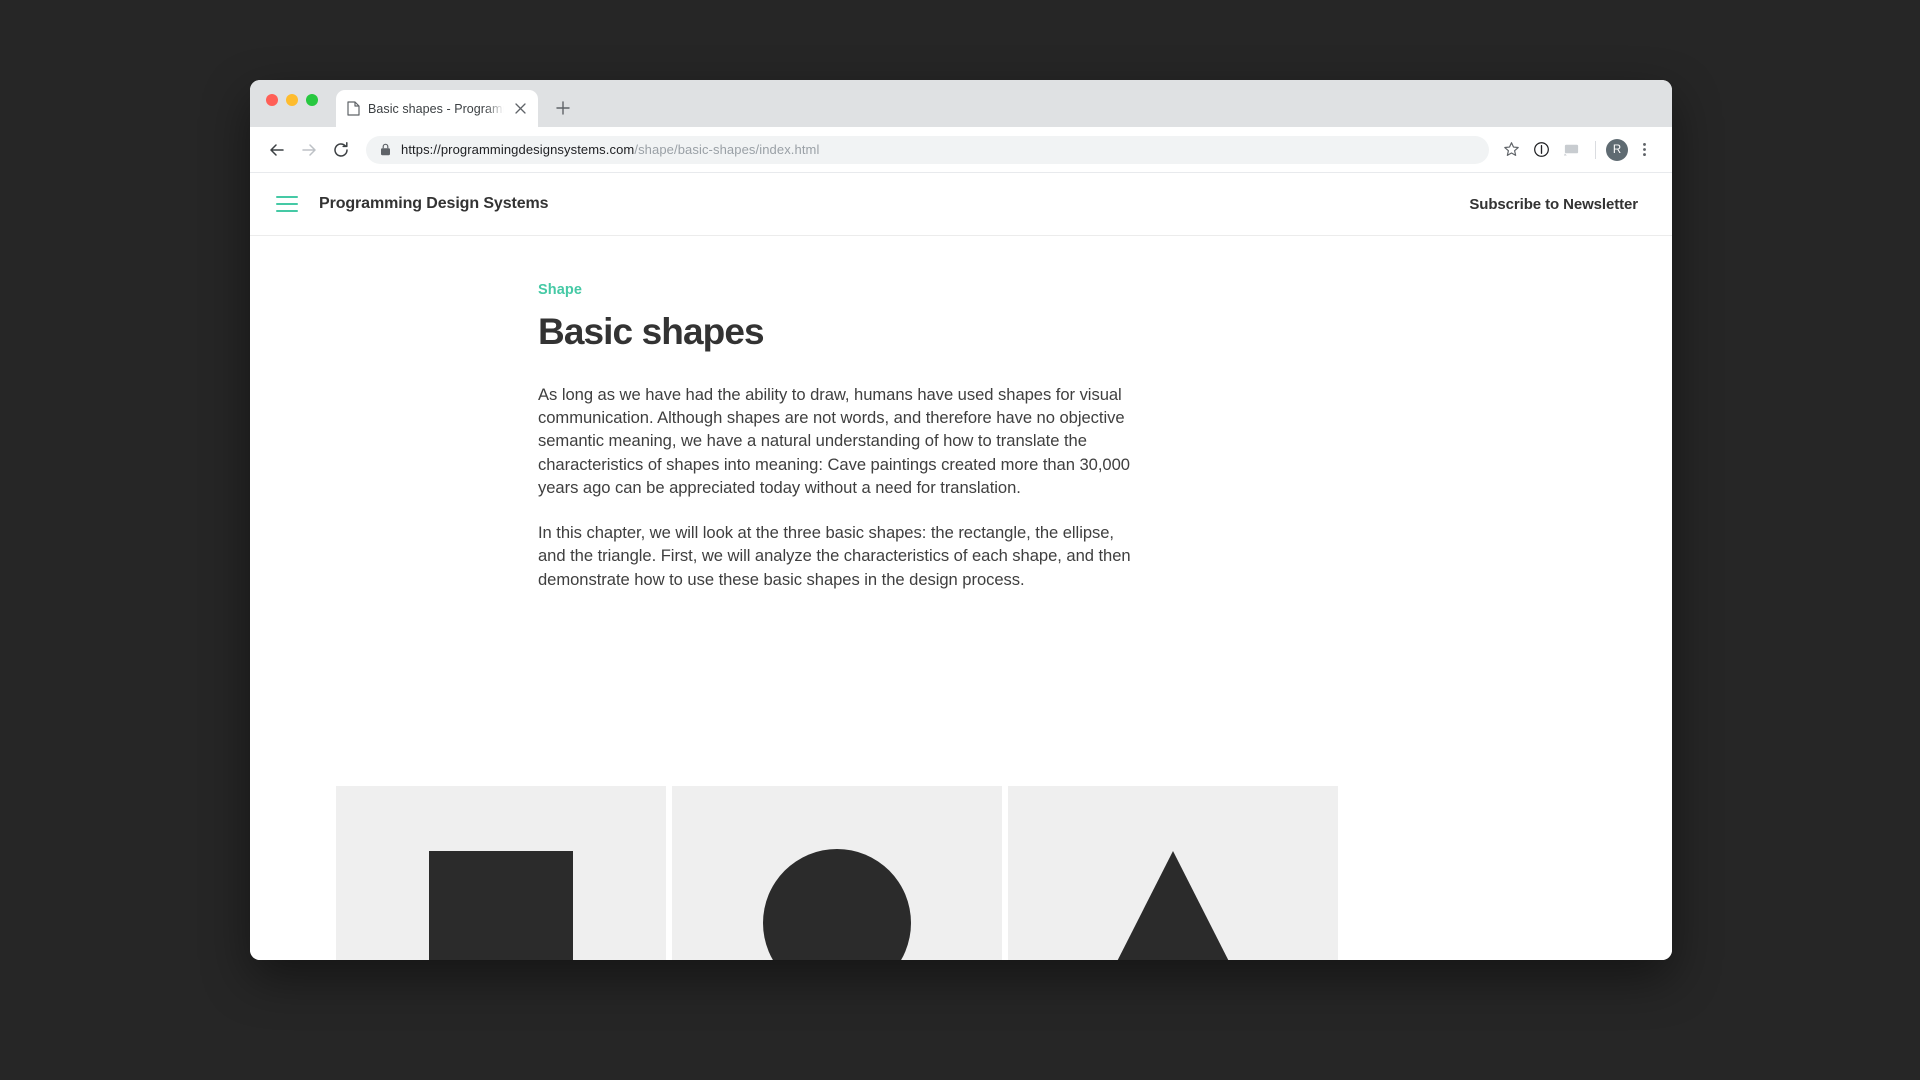 Image resolution: width=1920 pixels, height=1080 pixels. What do you see at coordinates (272, 100) in the screenshot?
I see `close-window-button` at bounding box center [272, 100].